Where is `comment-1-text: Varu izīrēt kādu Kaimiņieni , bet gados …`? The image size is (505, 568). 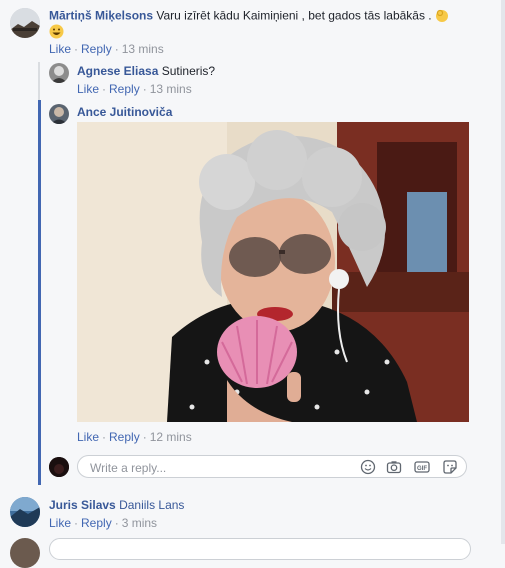 comment-1-text: Varu izīrēt kādu Kaimiņieni , bet gados … is located at coordinates (294, 15).